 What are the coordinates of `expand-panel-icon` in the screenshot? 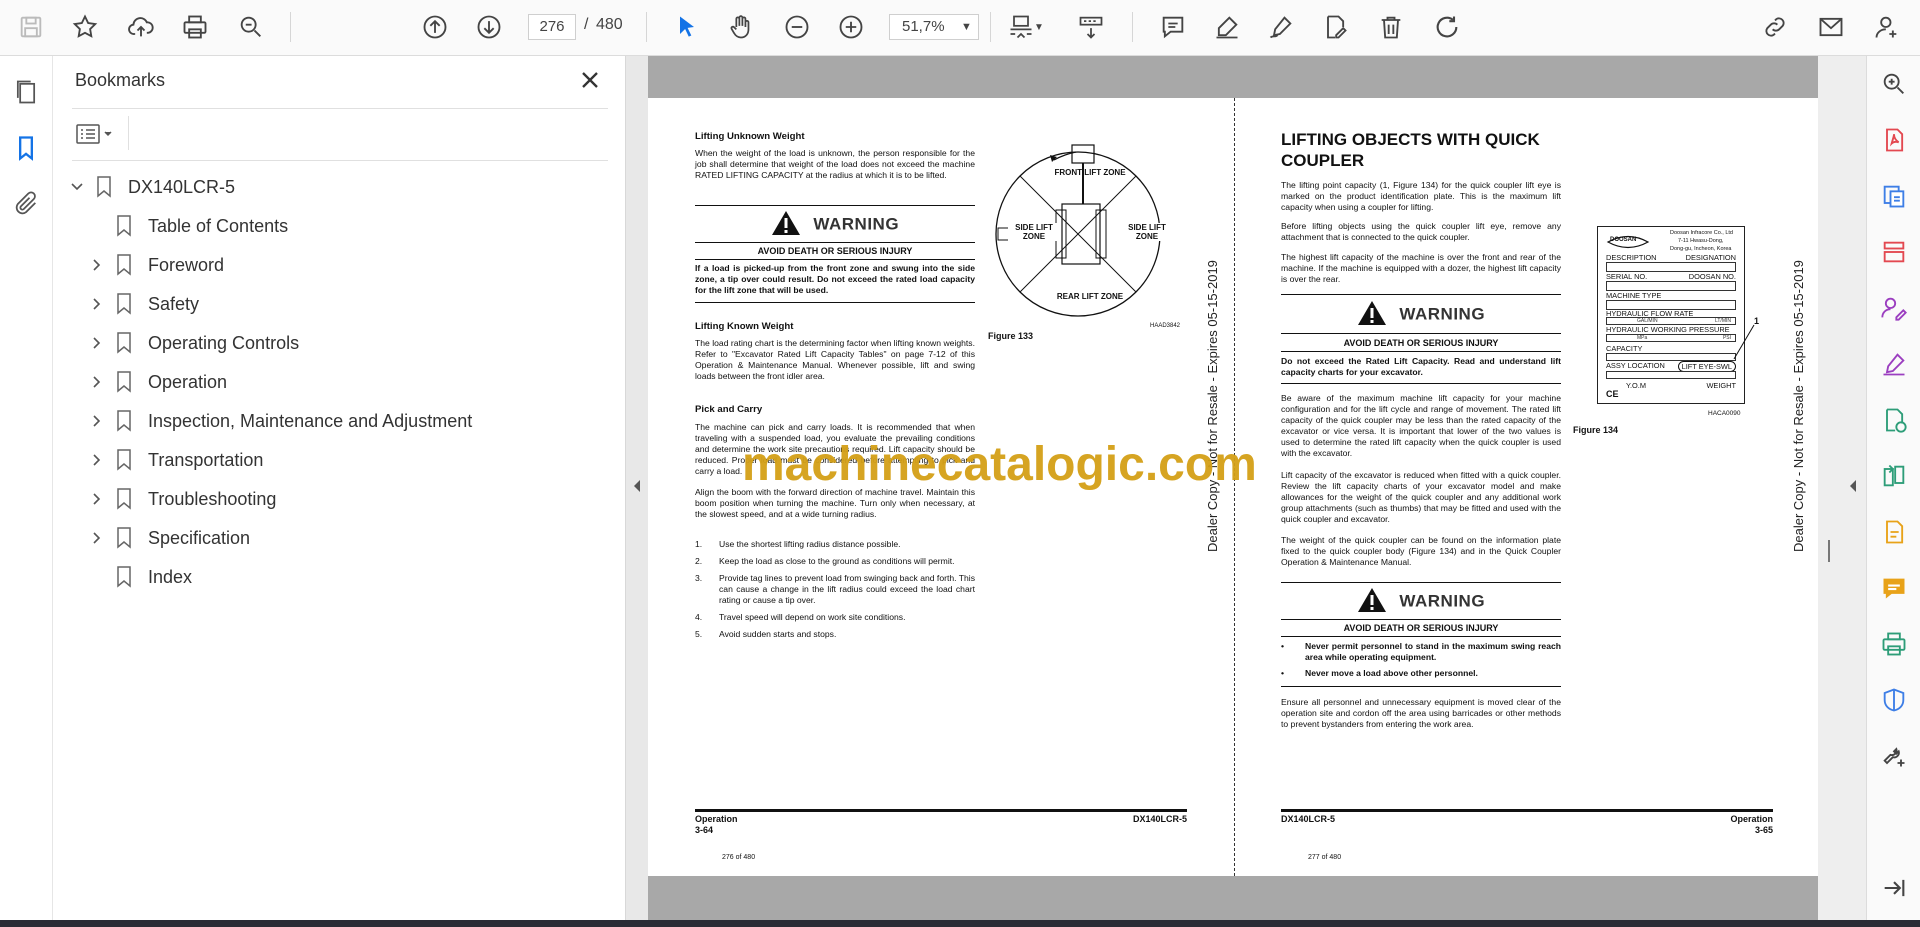 It's located at (1894, 888).